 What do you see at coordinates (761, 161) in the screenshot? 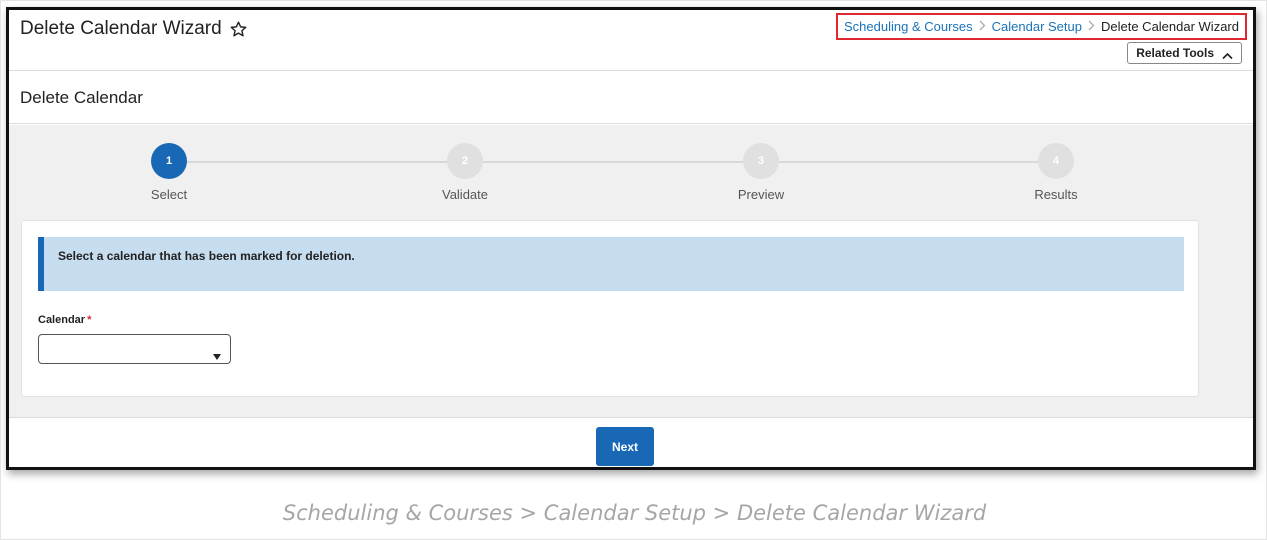
I see `step-number: 3` at bounding box center [761, 161].